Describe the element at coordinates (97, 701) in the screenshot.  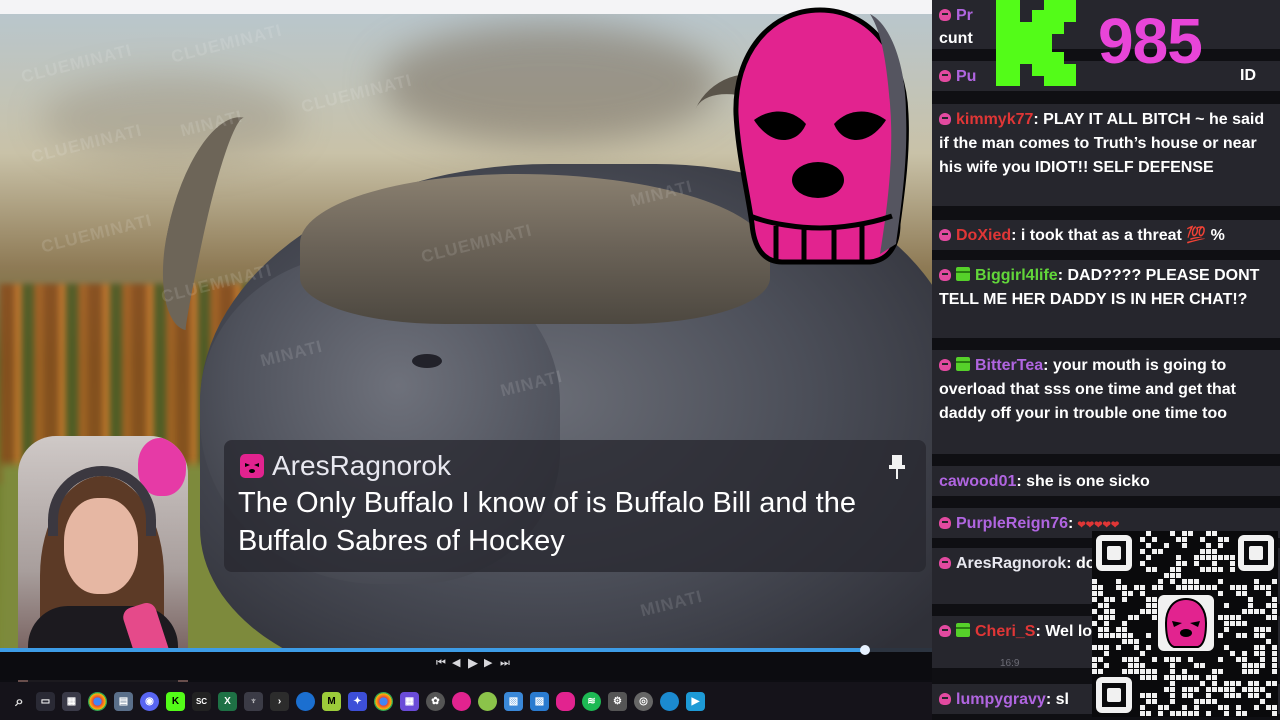
I see `chrome-icon` at that location.